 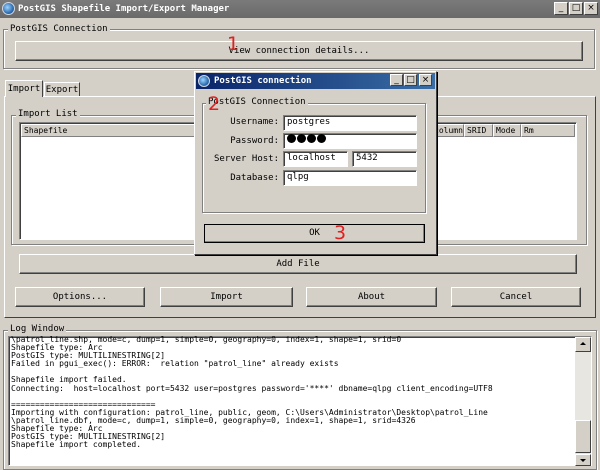 I want to click on dialog-minimize-icon: _, so click(x=396, y=80).